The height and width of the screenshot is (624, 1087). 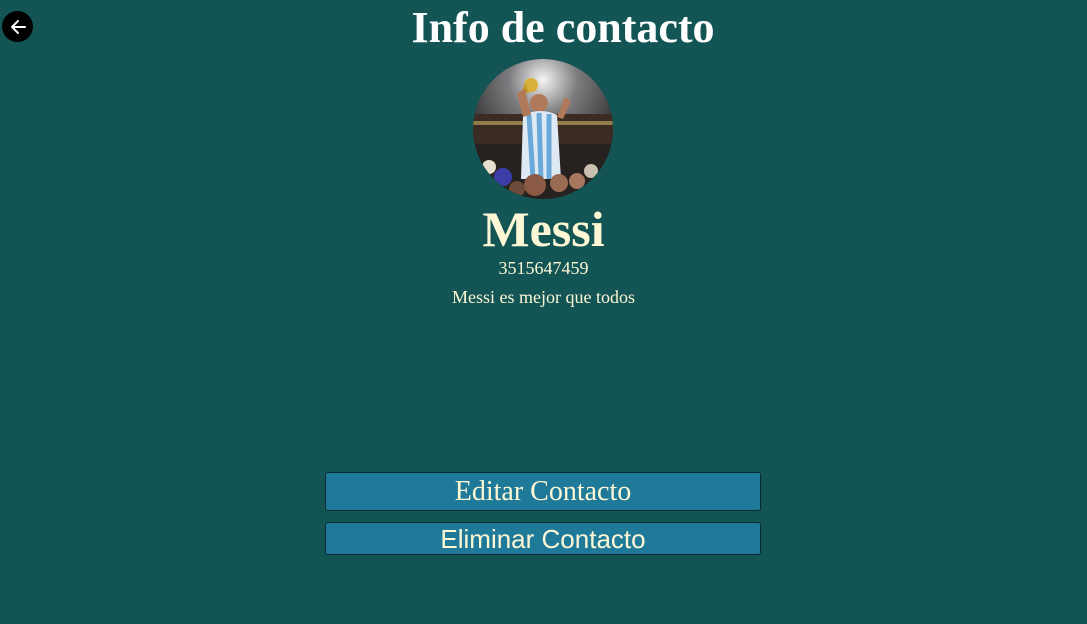 What do you see at coordinates (543, 538) in the screenshot?
I see `delete-contact-button: Eliminar Contacto` at bounding box center [543, 538].